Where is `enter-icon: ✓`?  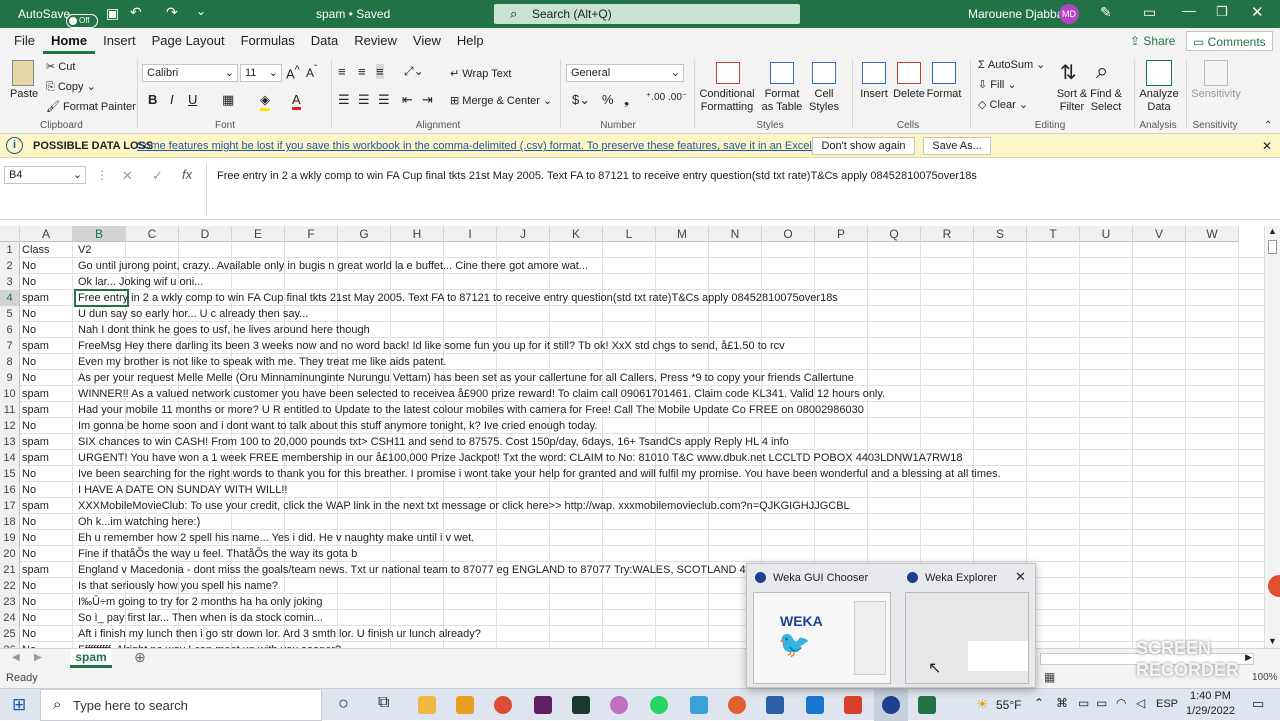
enter-icon: ✓ is located at coordinates (157, 176).